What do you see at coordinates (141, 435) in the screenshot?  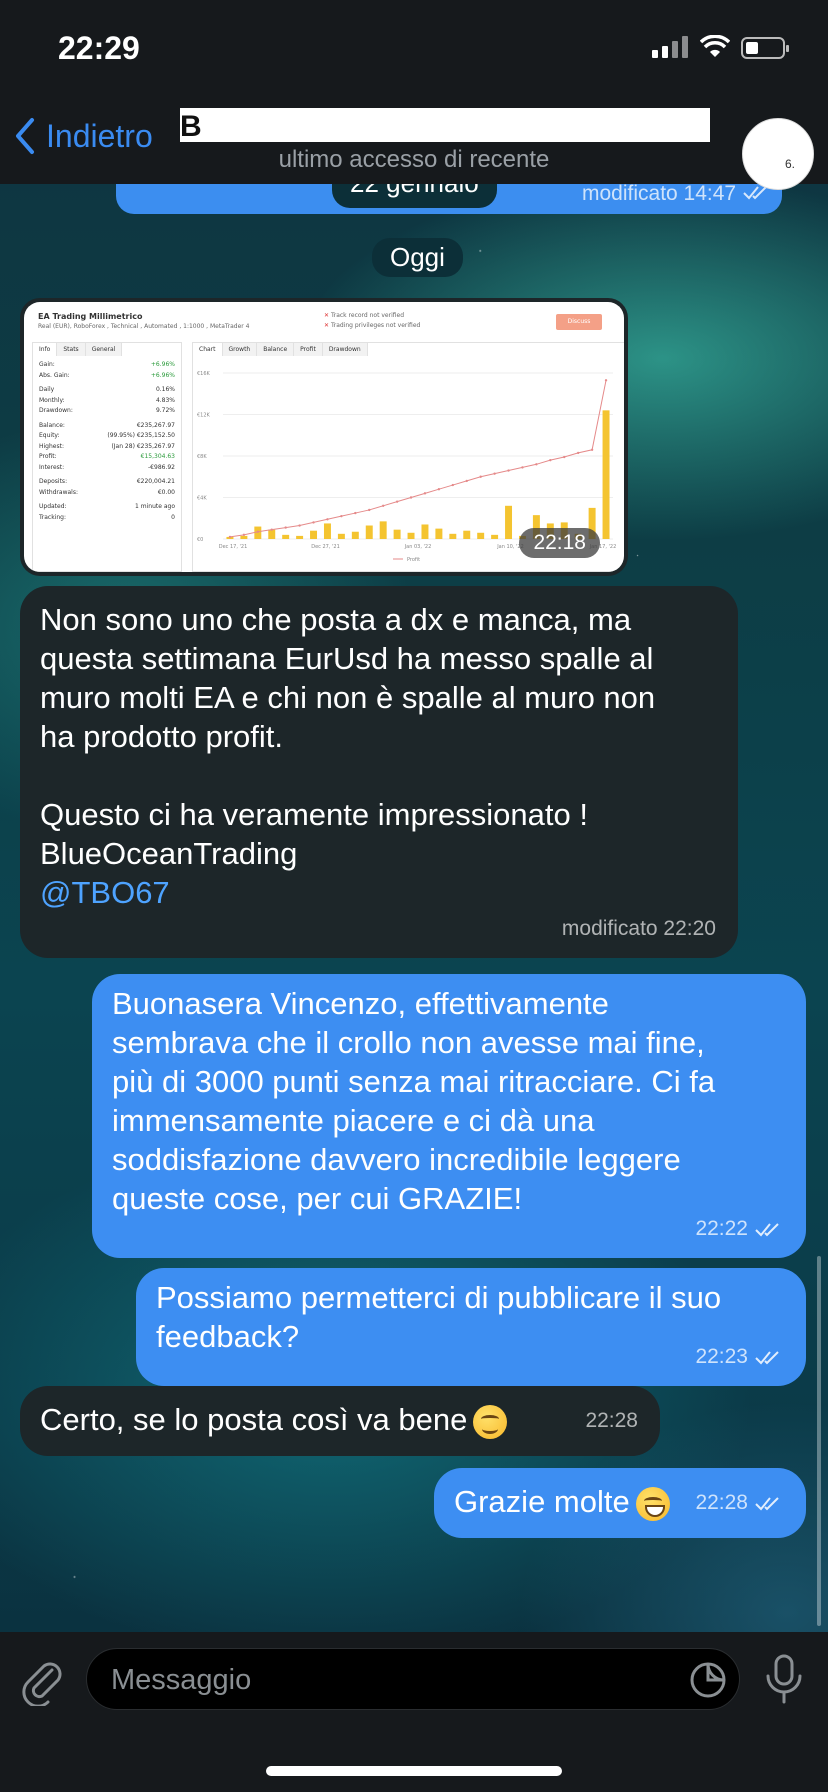 I see `stat-value: (99.95%) €235,152.50` at bounding box center [141, 435].